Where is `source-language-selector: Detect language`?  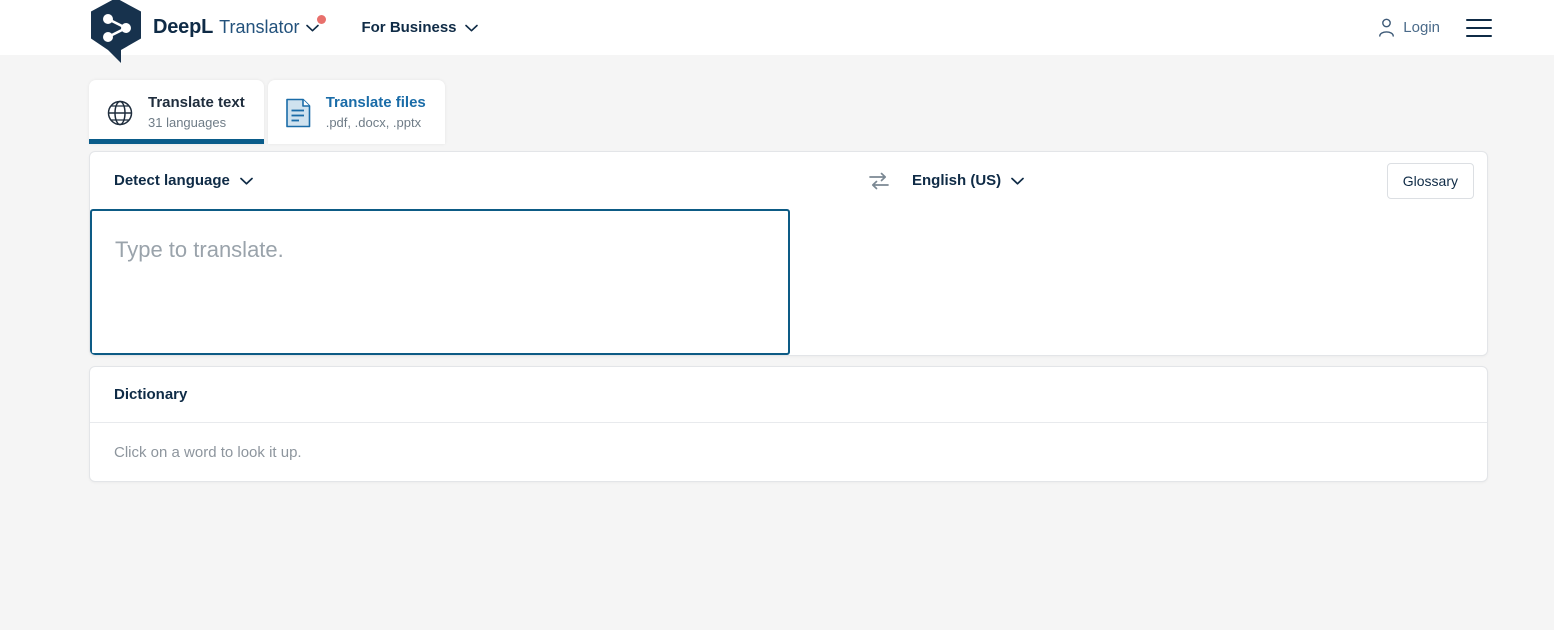 source-language-selector: Detect language is located at coordinates (183, 180).